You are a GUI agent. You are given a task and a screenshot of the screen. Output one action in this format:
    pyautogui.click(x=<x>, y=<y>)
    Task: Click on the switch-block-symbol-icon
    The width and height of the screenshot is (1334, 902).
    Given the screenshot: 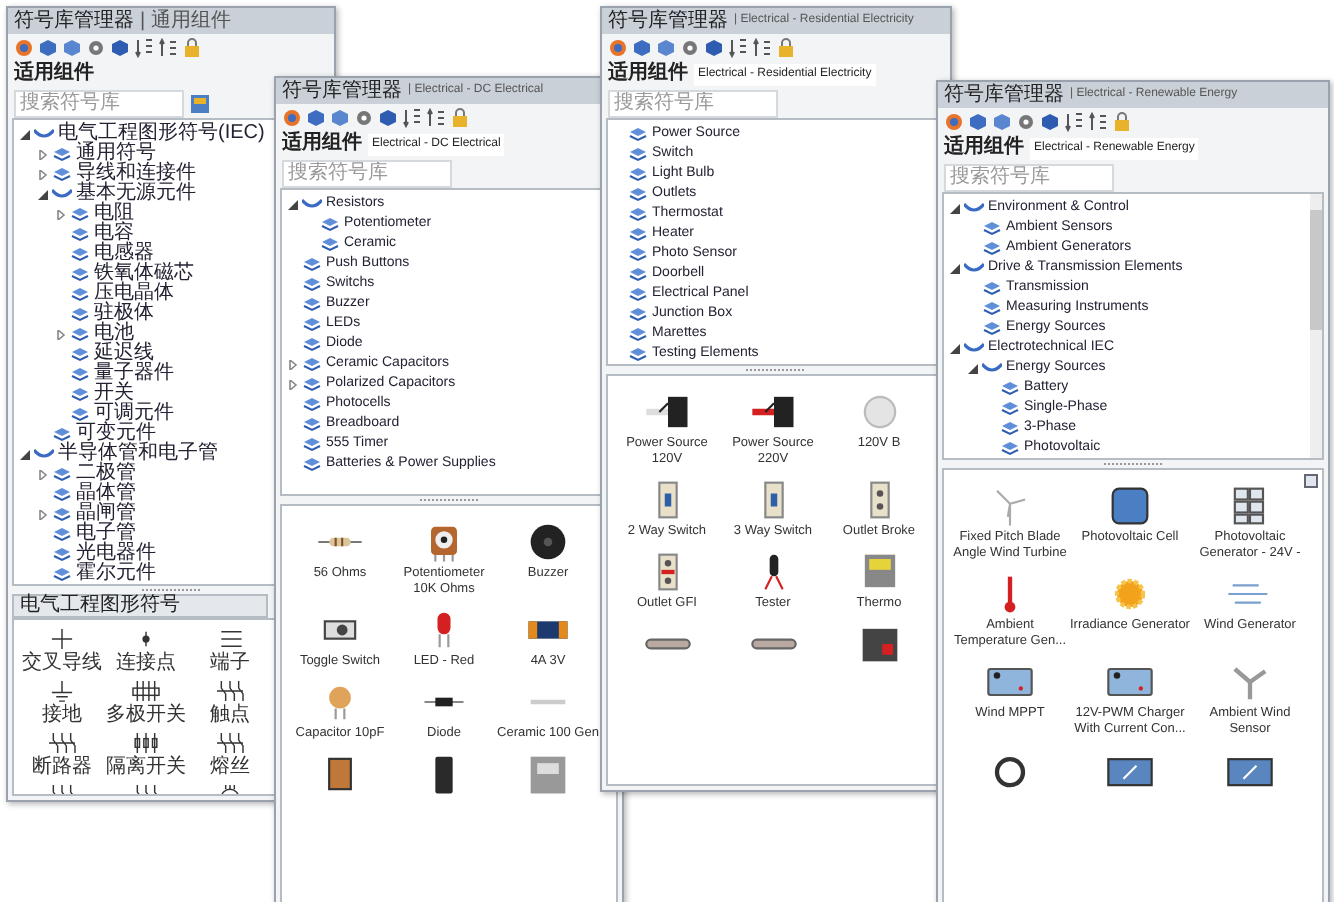 What is the action you would take?
    pyautogui.click(x=146, y=691)
    